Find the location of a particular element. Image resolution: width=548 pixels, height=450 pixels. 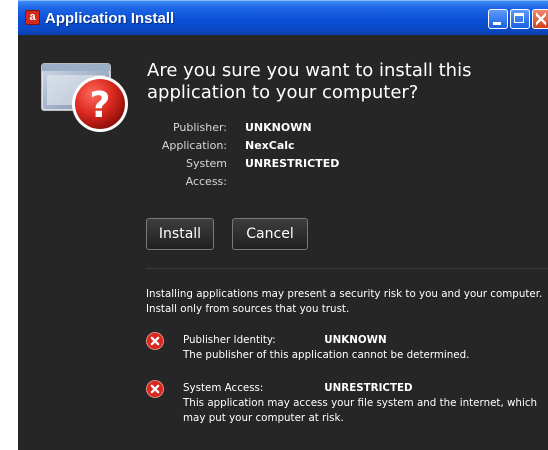

minimize-button is located at coordinates (498, 19).